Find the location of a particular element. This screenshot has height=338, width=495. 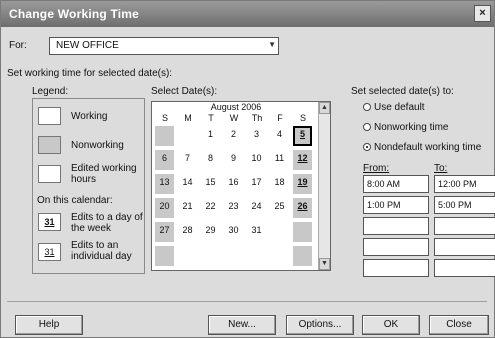

calendar-date-cell: 28 is located at coordinates (187, 232).